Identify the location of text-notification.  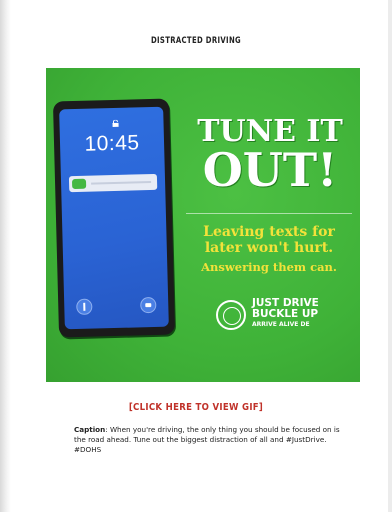
(113, 183).